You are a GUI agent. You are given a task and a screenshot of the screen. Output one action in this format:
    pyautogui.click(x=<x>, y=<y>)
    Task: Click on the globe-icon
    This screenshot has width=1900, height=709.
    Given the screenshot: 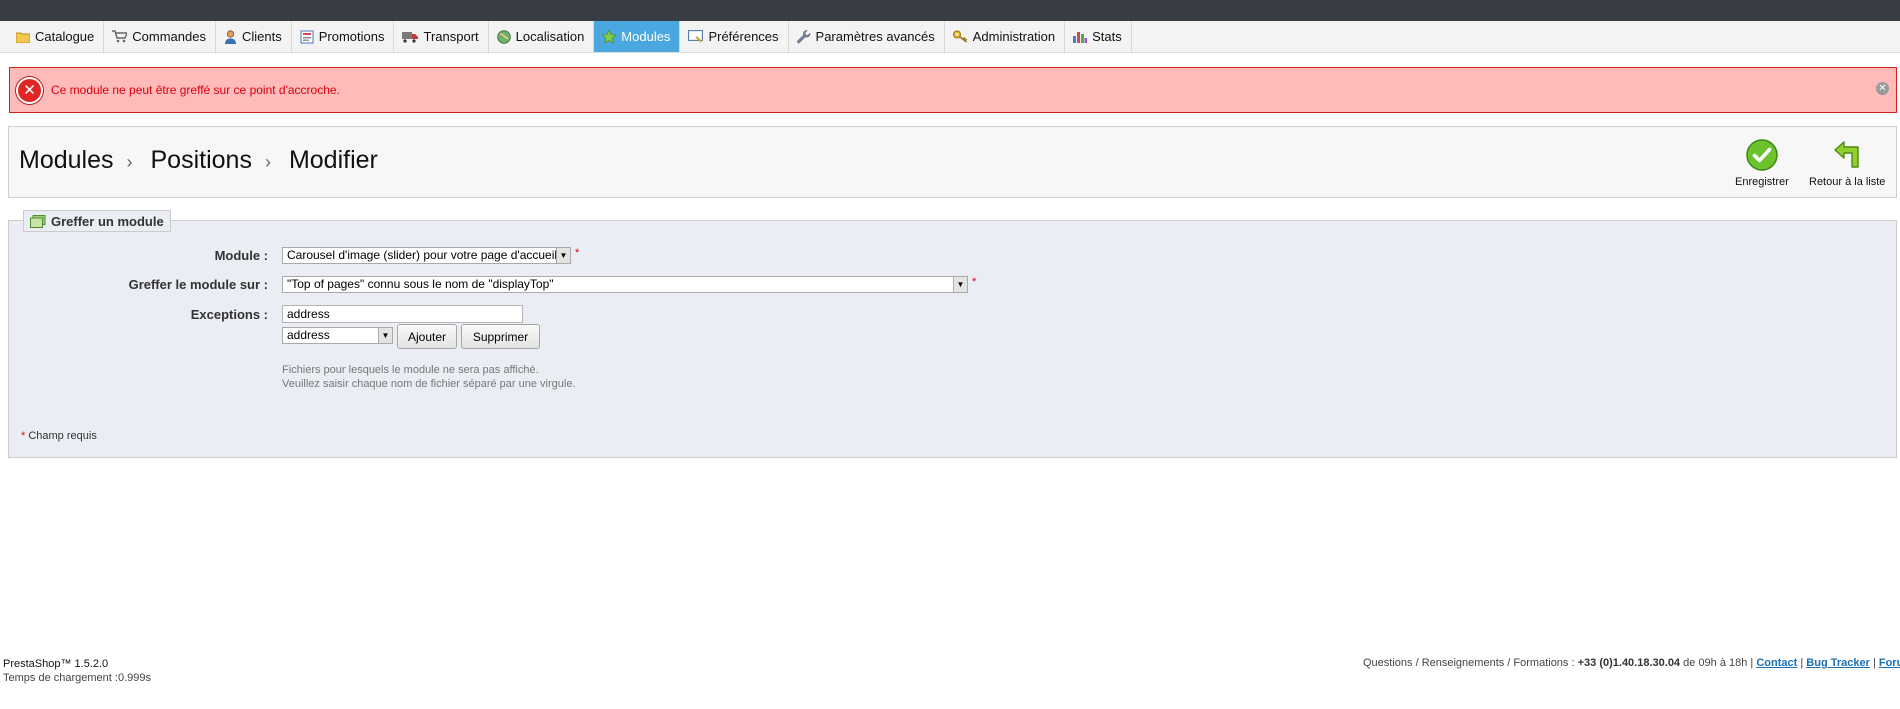 What is the action you would take?
    pyautogui.click(x=503, y=36)
    